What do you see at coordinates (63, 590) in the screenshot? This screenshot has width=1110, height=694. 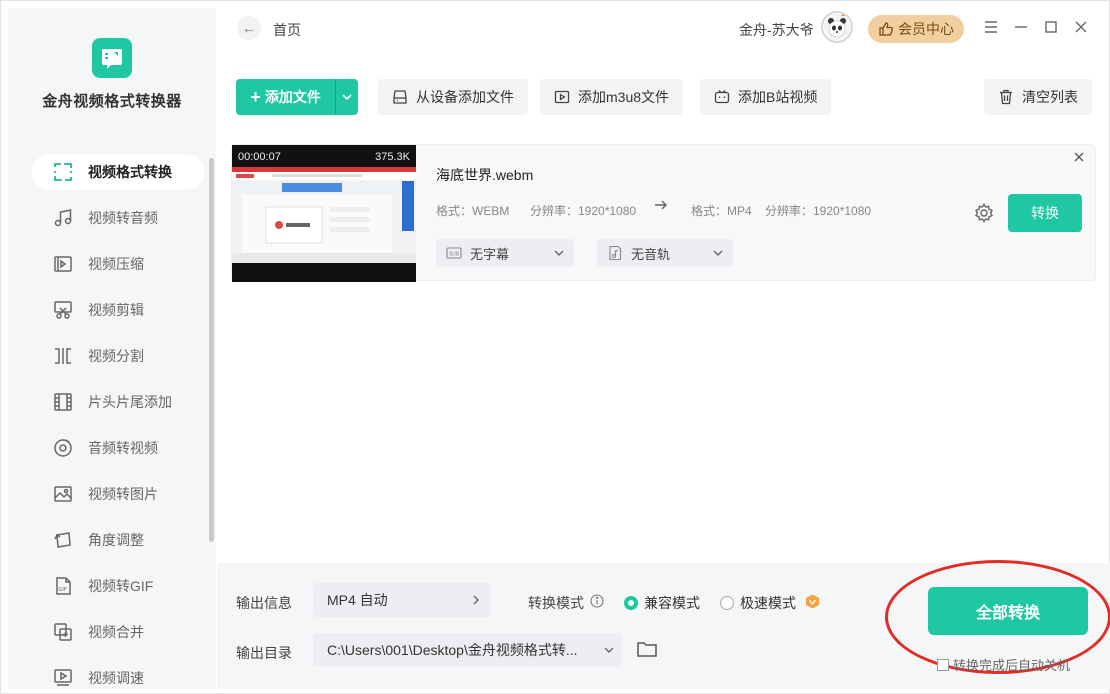 I see `svg-text: GIF` at bounding box center [63, 590].